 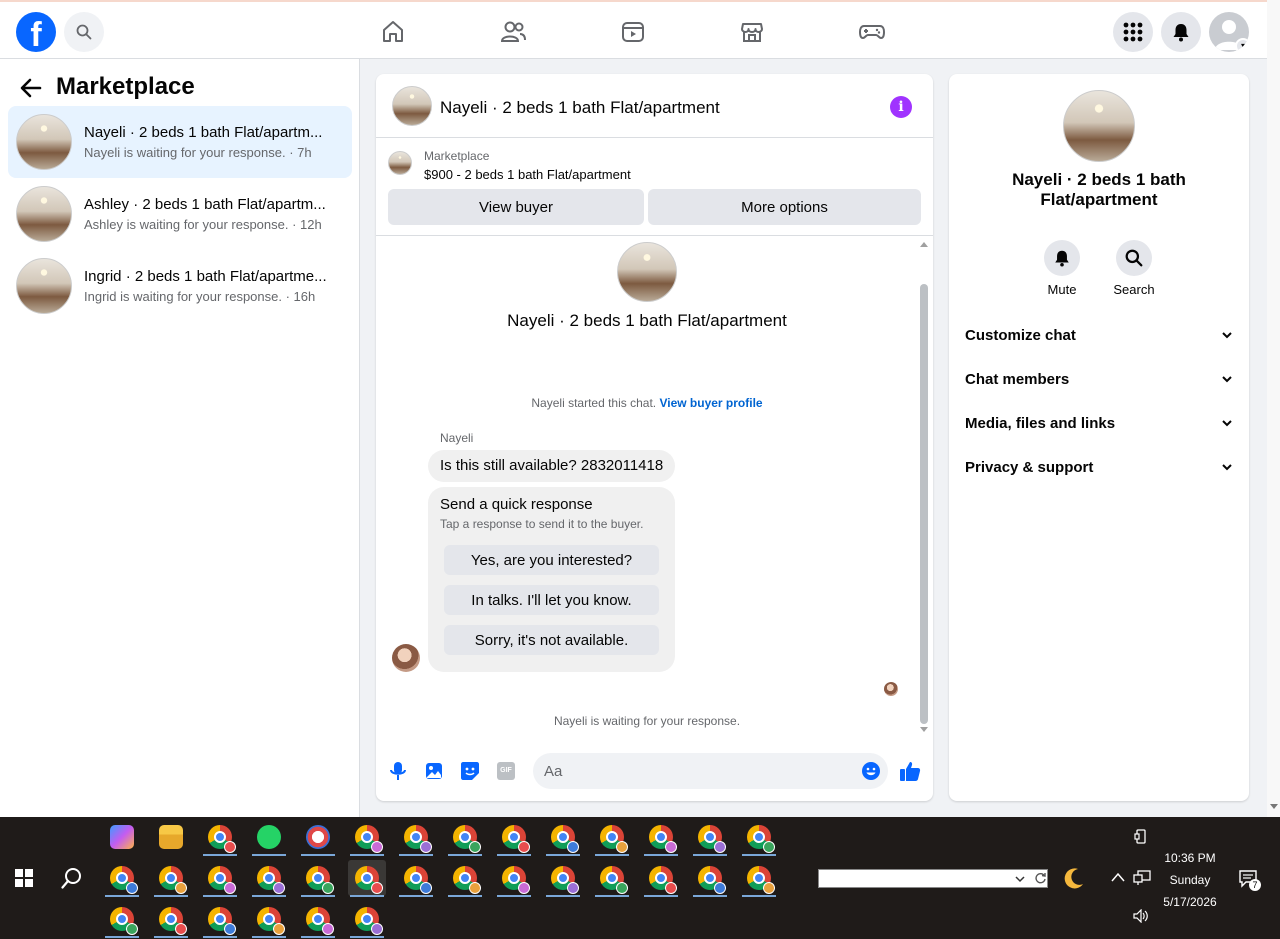 I want to click on message-composer: GIF, so click(x=654, y=771).